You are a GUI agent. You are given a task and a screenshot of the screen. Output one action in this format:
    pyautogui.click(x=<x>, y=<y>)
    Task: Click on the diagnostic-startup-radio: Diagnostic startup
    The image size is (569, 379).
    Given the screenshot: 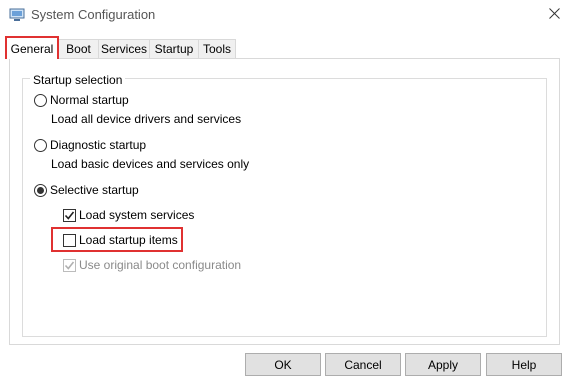 What is the action you would take?
    pyautogui.click(x=90, y=145)
    